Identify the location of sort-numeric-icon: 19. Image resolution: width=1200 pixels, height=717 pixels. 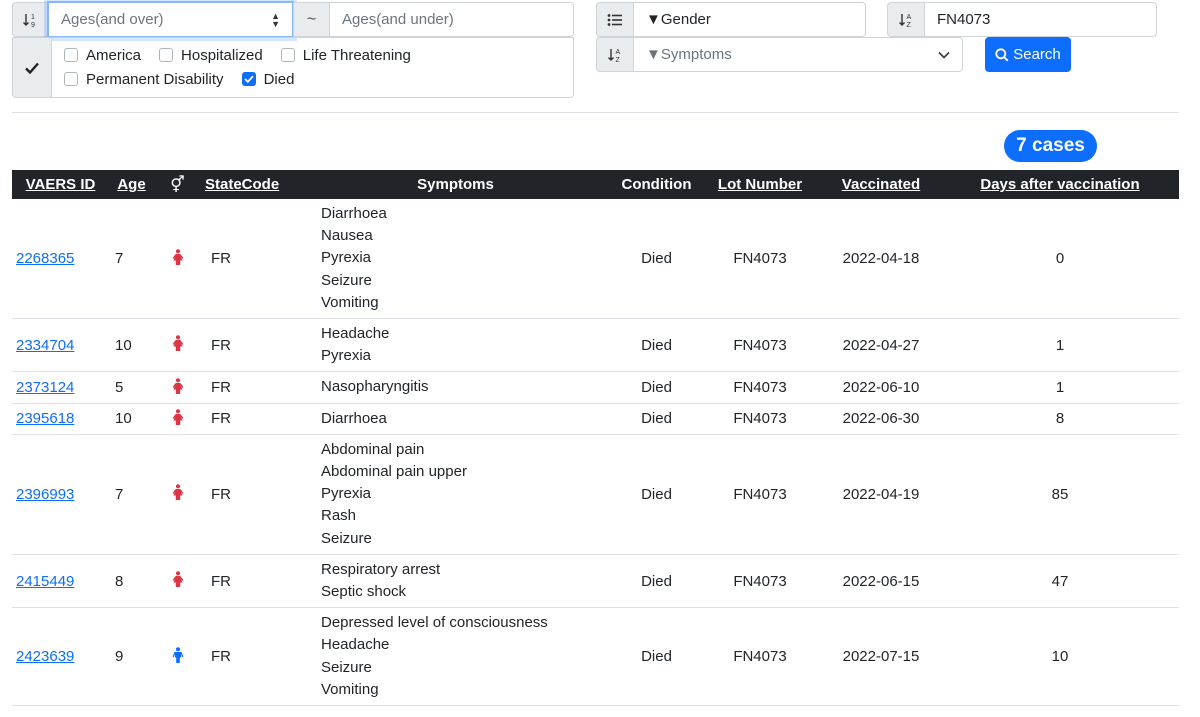
(30, 19).